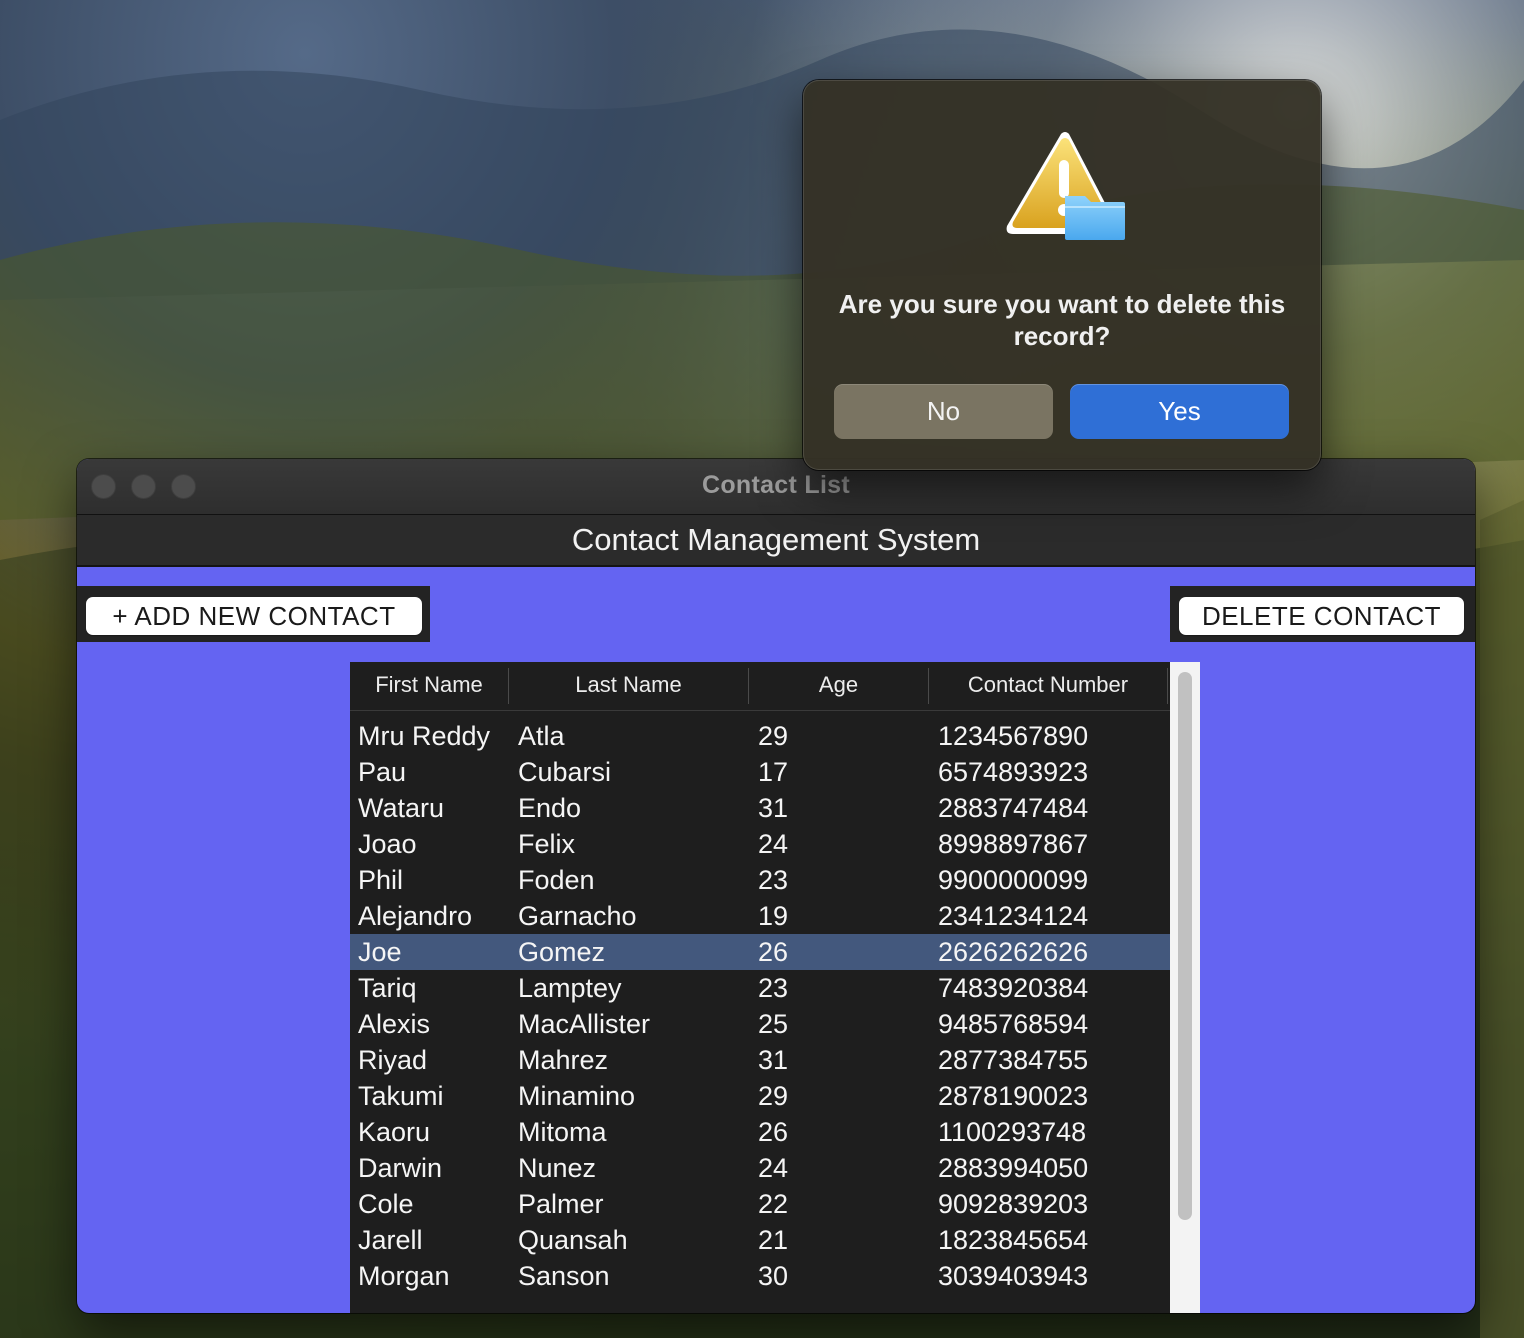  I want to click on cell-last-name: Quansah, so click(573, 1240).